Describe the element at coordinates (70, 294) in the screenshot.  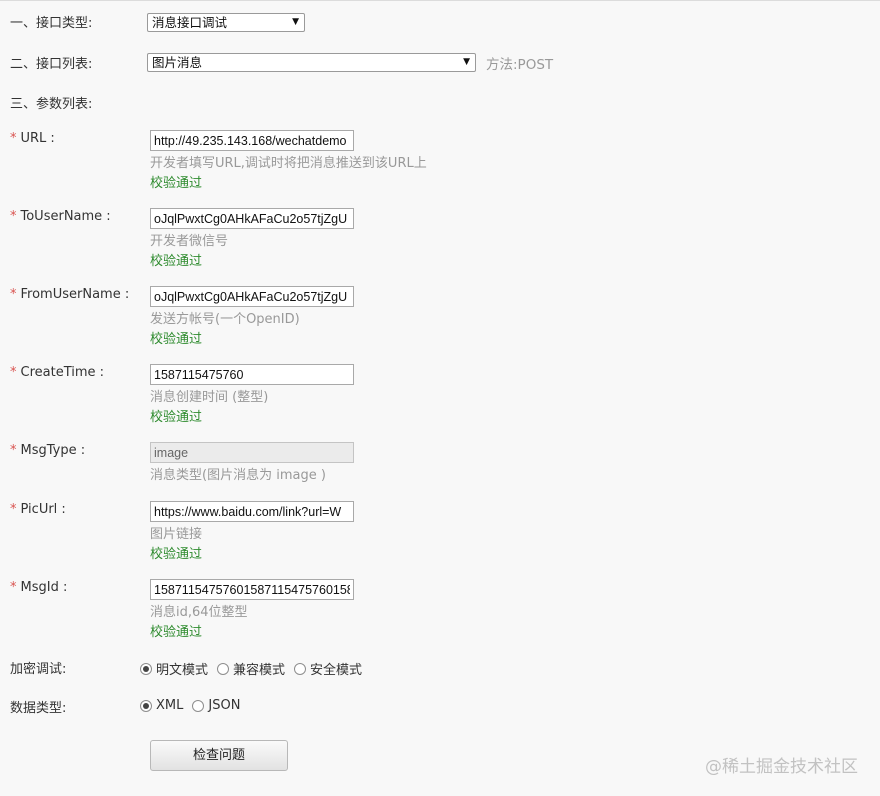
I see `from-user-label: * FromUserName :` at that location.